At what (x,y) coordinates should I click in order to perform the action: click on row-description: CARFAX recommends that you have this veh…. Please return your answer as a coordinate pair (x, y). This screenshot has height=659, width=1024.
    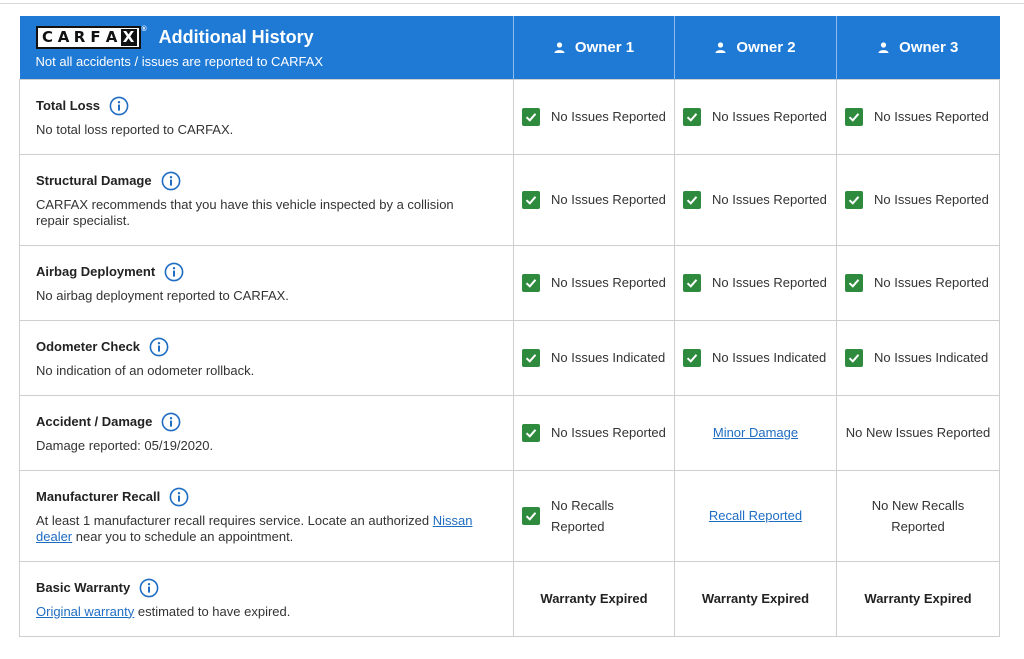
    Looking at the image, I should click on (245, 212).